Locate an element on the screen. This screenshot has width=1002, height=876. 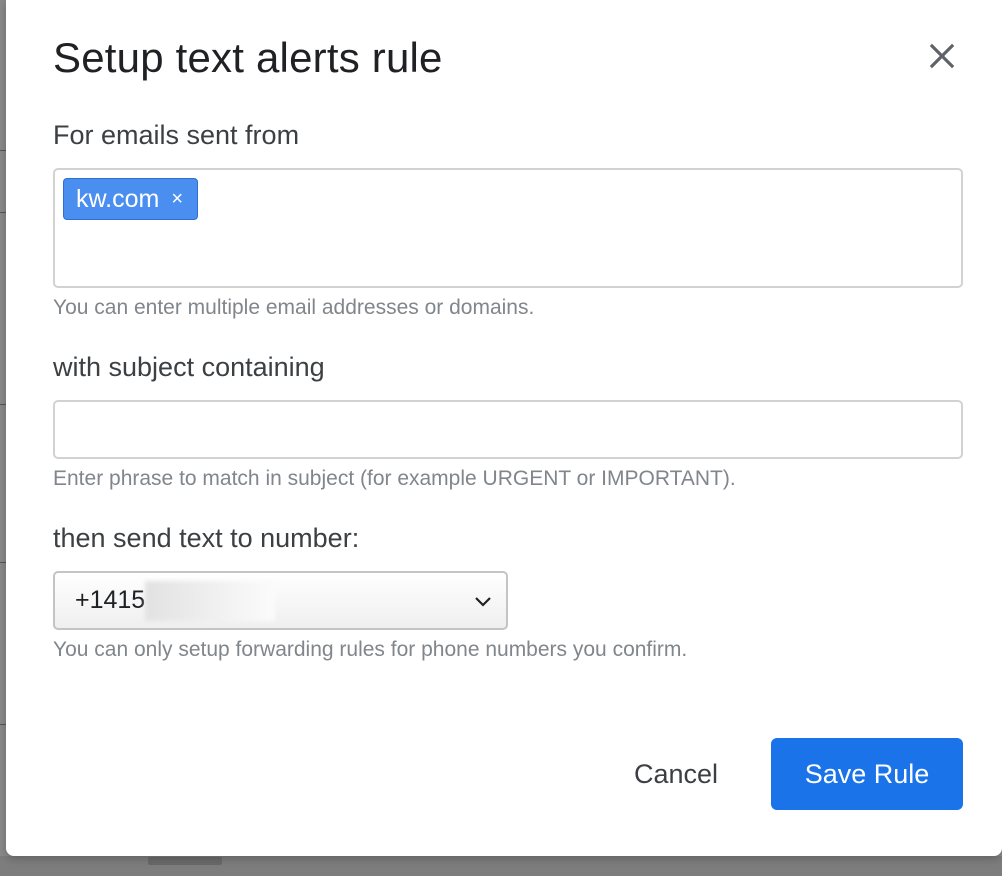
number-label: then send text to number: is located at coordinates (206, 538).